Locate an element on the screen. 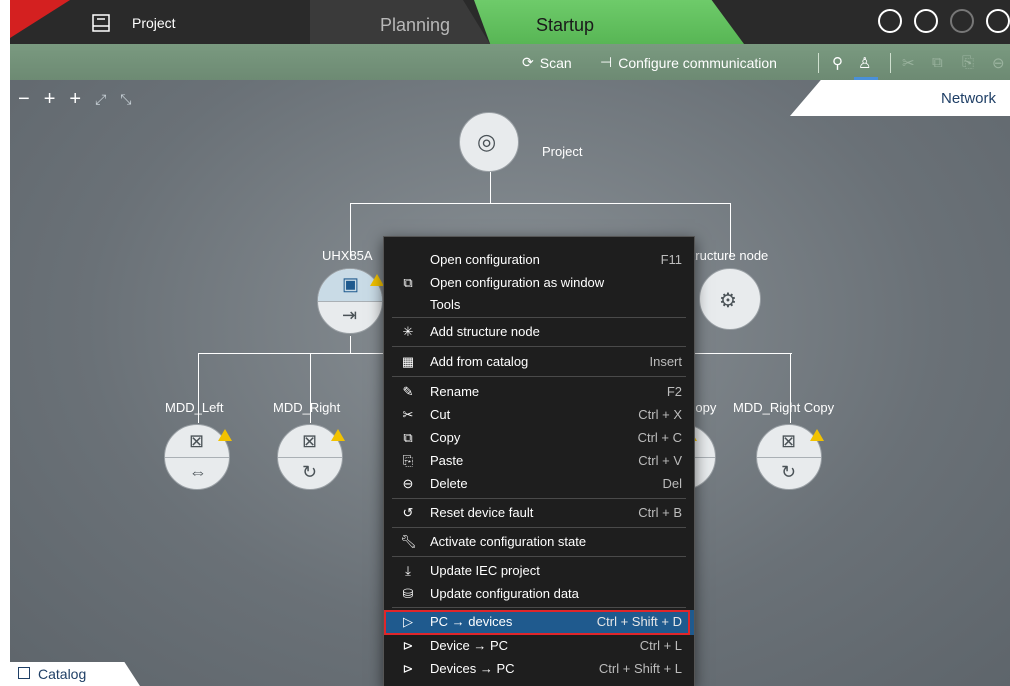  document-icon is located at coordinates (962, 21).